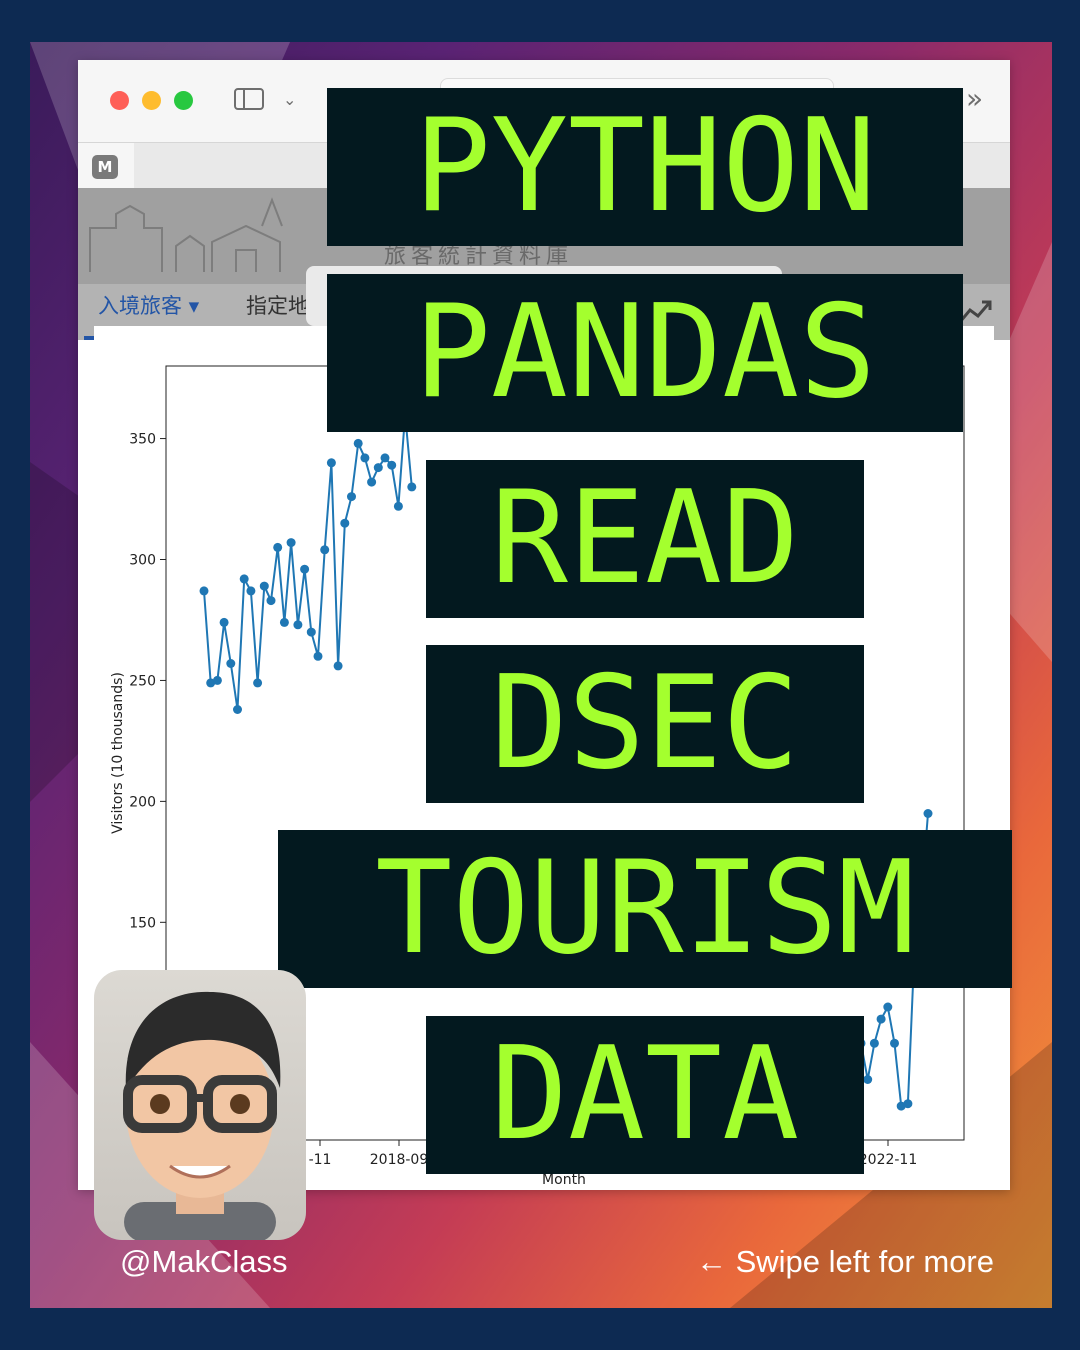  Describe the element at coordinates (888, 1160) in the screenshot. I see `x-tick-label: 2022-11` at that location.